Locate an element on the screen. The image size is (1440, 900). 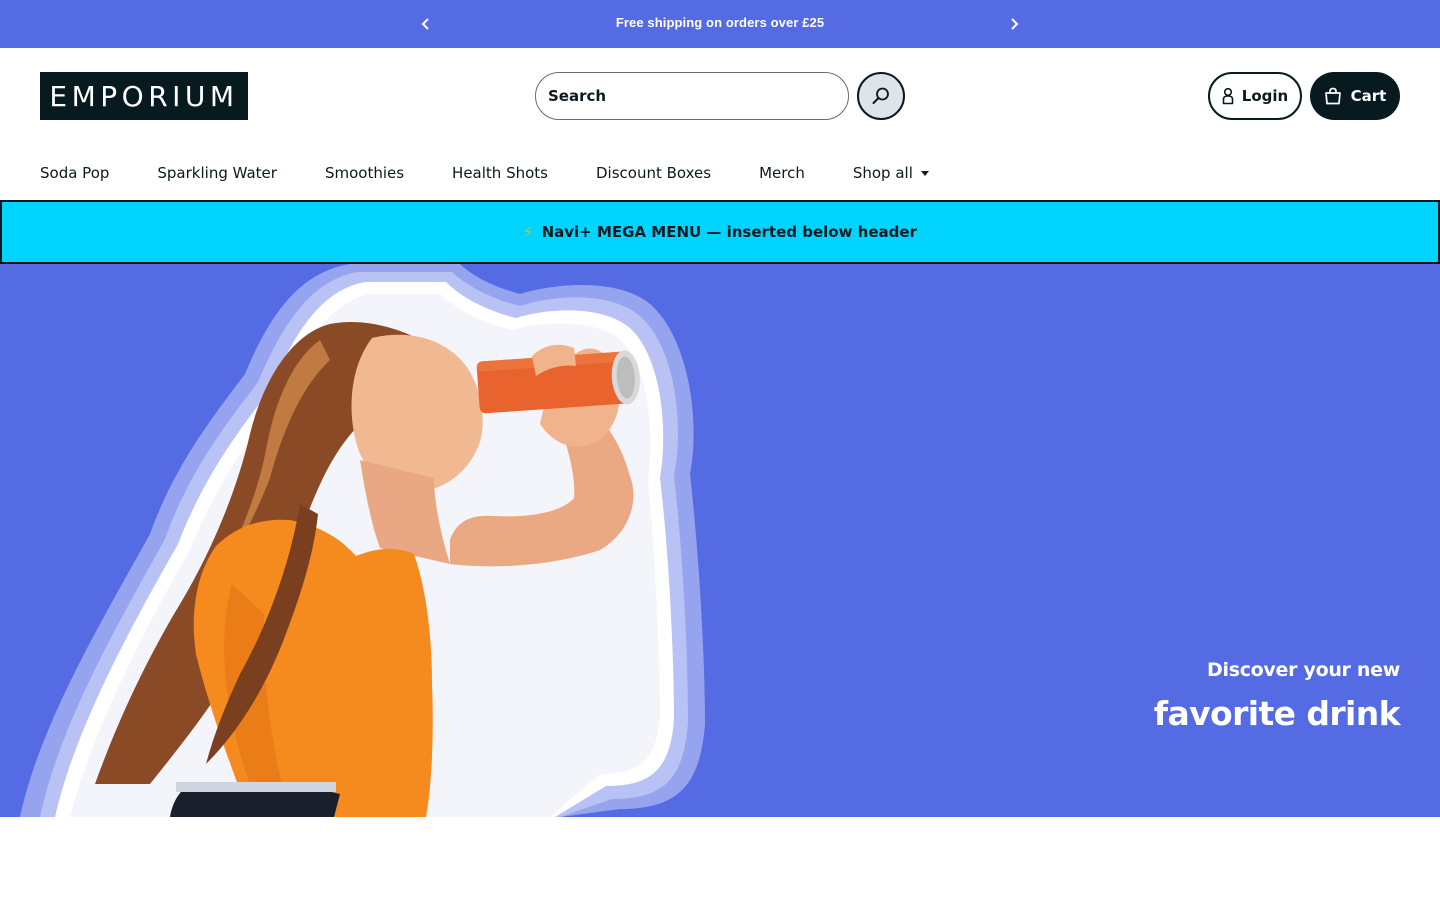
nav-item-sparkling-water: Sparkling Water is located at coordinates (217, 173).